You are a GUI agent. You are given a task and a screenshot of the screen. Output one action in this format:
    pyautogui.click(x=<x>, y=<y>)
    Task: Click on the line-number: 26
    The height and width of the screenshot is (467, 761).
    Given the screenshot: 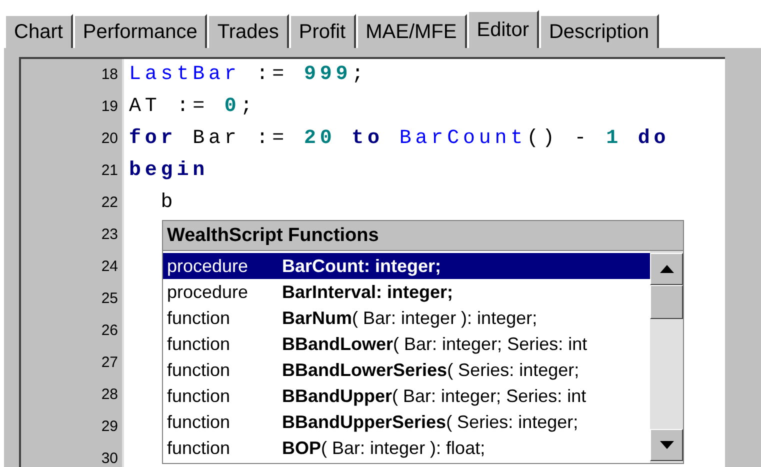 What is the action you would take?
    pyautogui.click(x=109, y=331)
    